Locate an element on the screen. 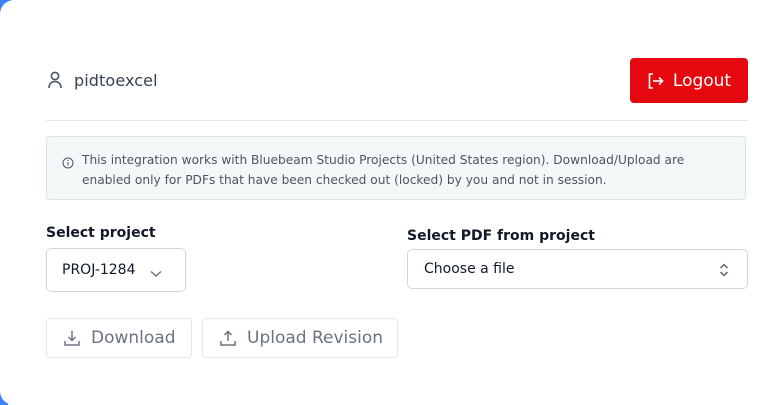  download-button: Download is located at coordinates (119, 338).